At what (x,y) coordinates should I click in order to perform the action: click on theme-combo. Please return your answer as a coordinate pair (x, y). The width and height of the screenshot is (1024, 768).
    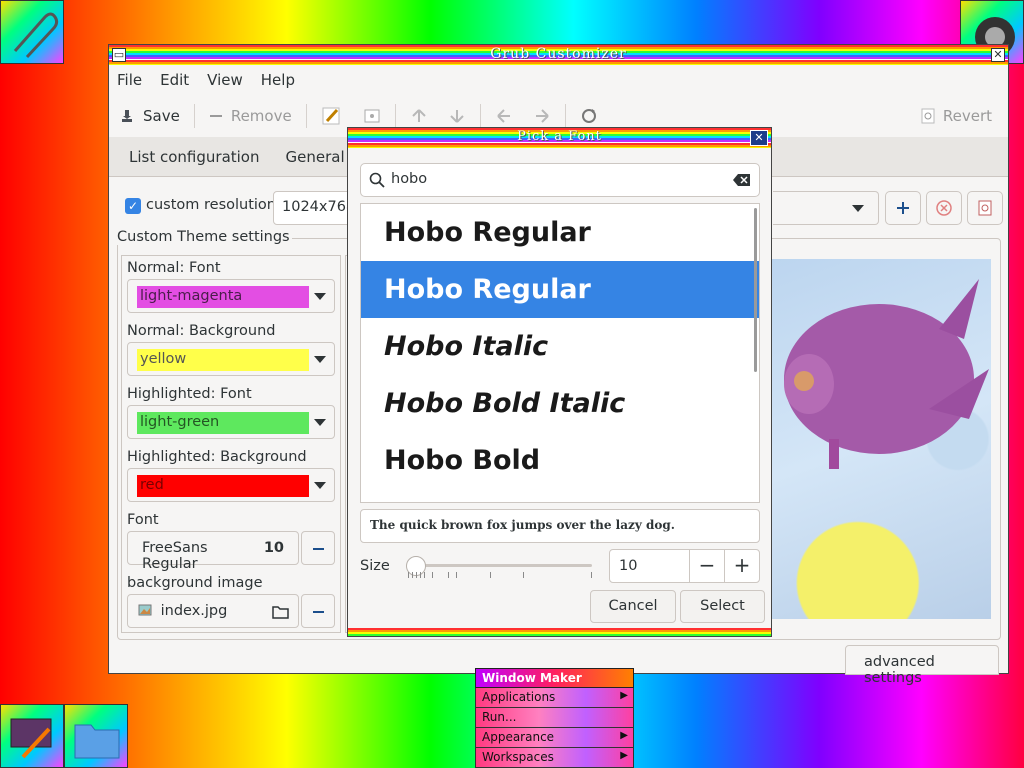
    Looking at the image, I should click on (826, 208).